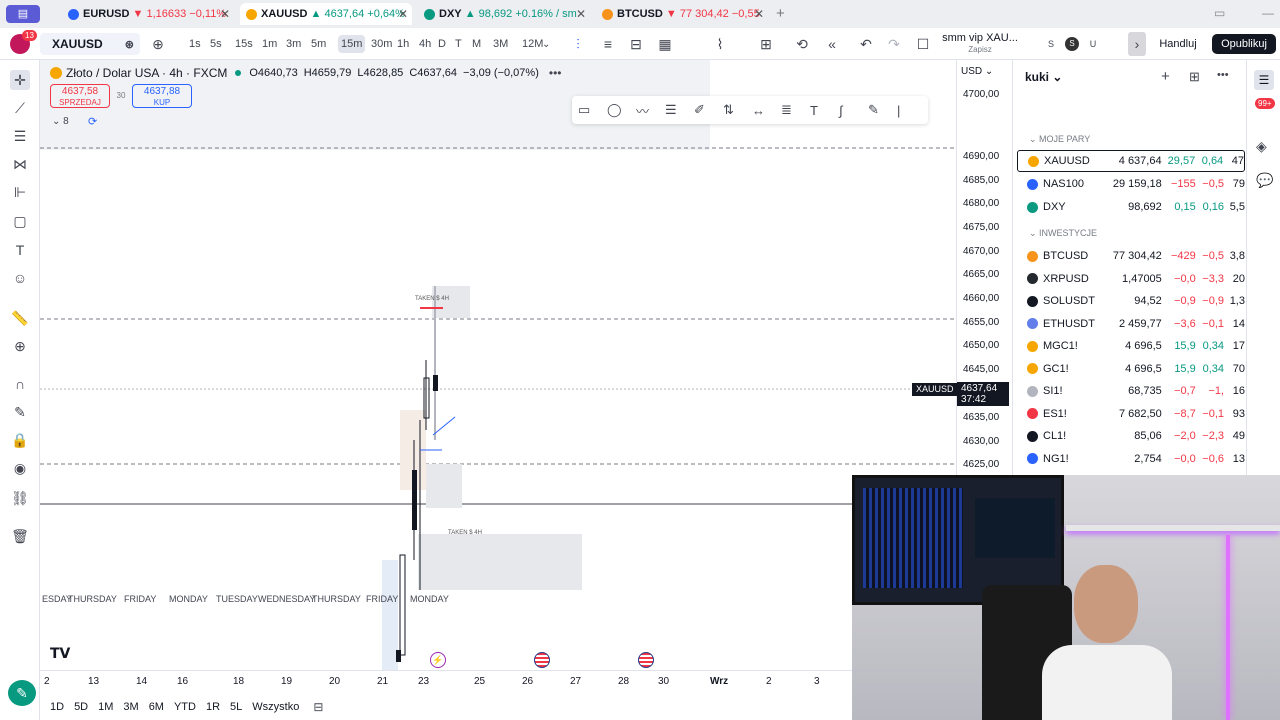 This screenshot has width=1280, height=720. Describe the element at coordinates (1223, 75) in the screenshot. I see `watchlist-more-icon: •••` at that location.